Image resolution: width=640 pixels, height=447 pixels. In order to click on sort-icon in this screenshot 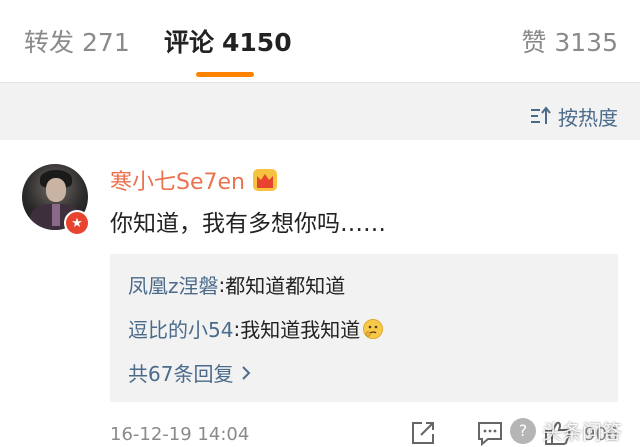, I will do `click(541, 115)`.